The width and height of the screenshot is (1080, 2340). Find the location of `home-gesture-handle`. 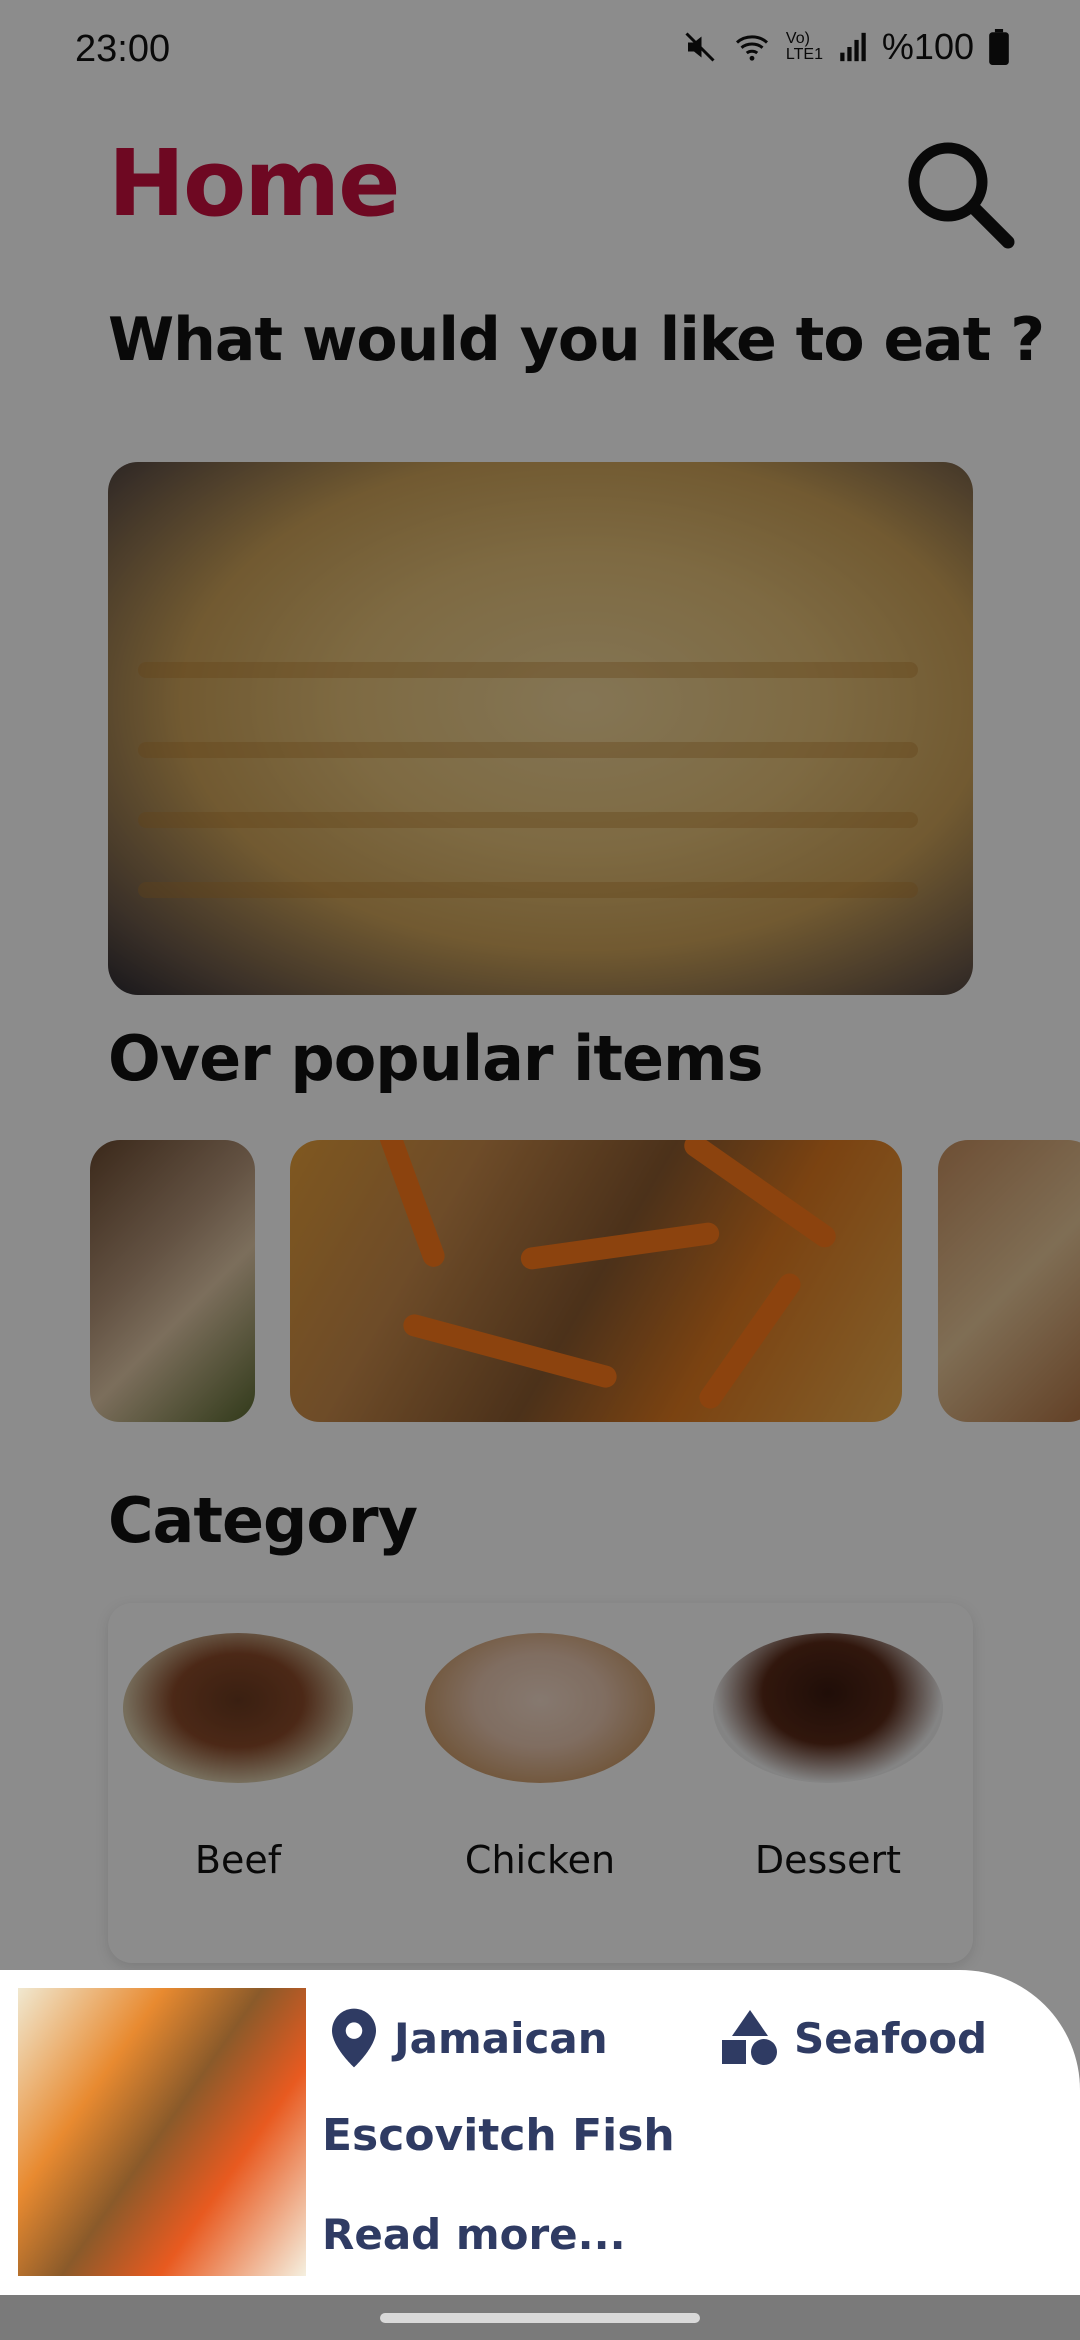

home-gesture-handle is located at coordinates (540, 2318).